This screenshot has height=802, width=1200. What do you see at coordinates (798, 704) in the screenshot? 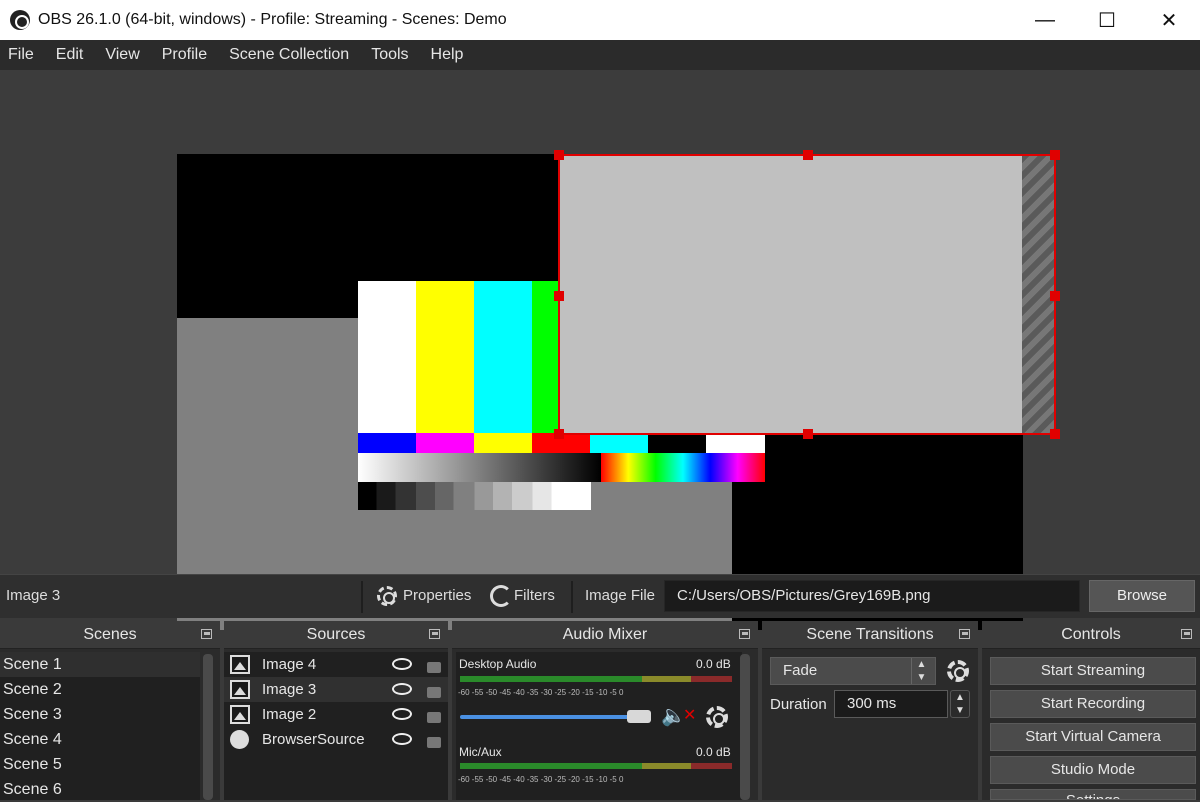
I see `duration-label: Duration` at bounding box center [798, 704].